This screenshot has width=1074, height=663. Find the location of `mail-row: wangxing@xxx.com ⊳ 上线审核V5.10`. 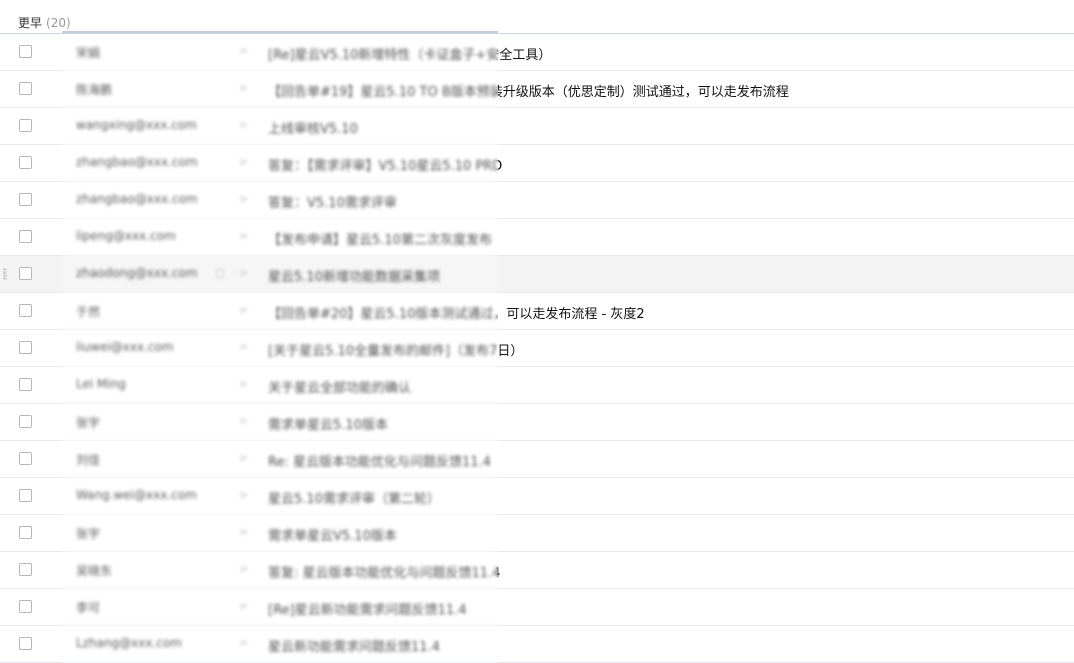

mail-row: wangxing@xxx.com ⊳ 上线审核V5.10 is located at coordinates (537, 126).